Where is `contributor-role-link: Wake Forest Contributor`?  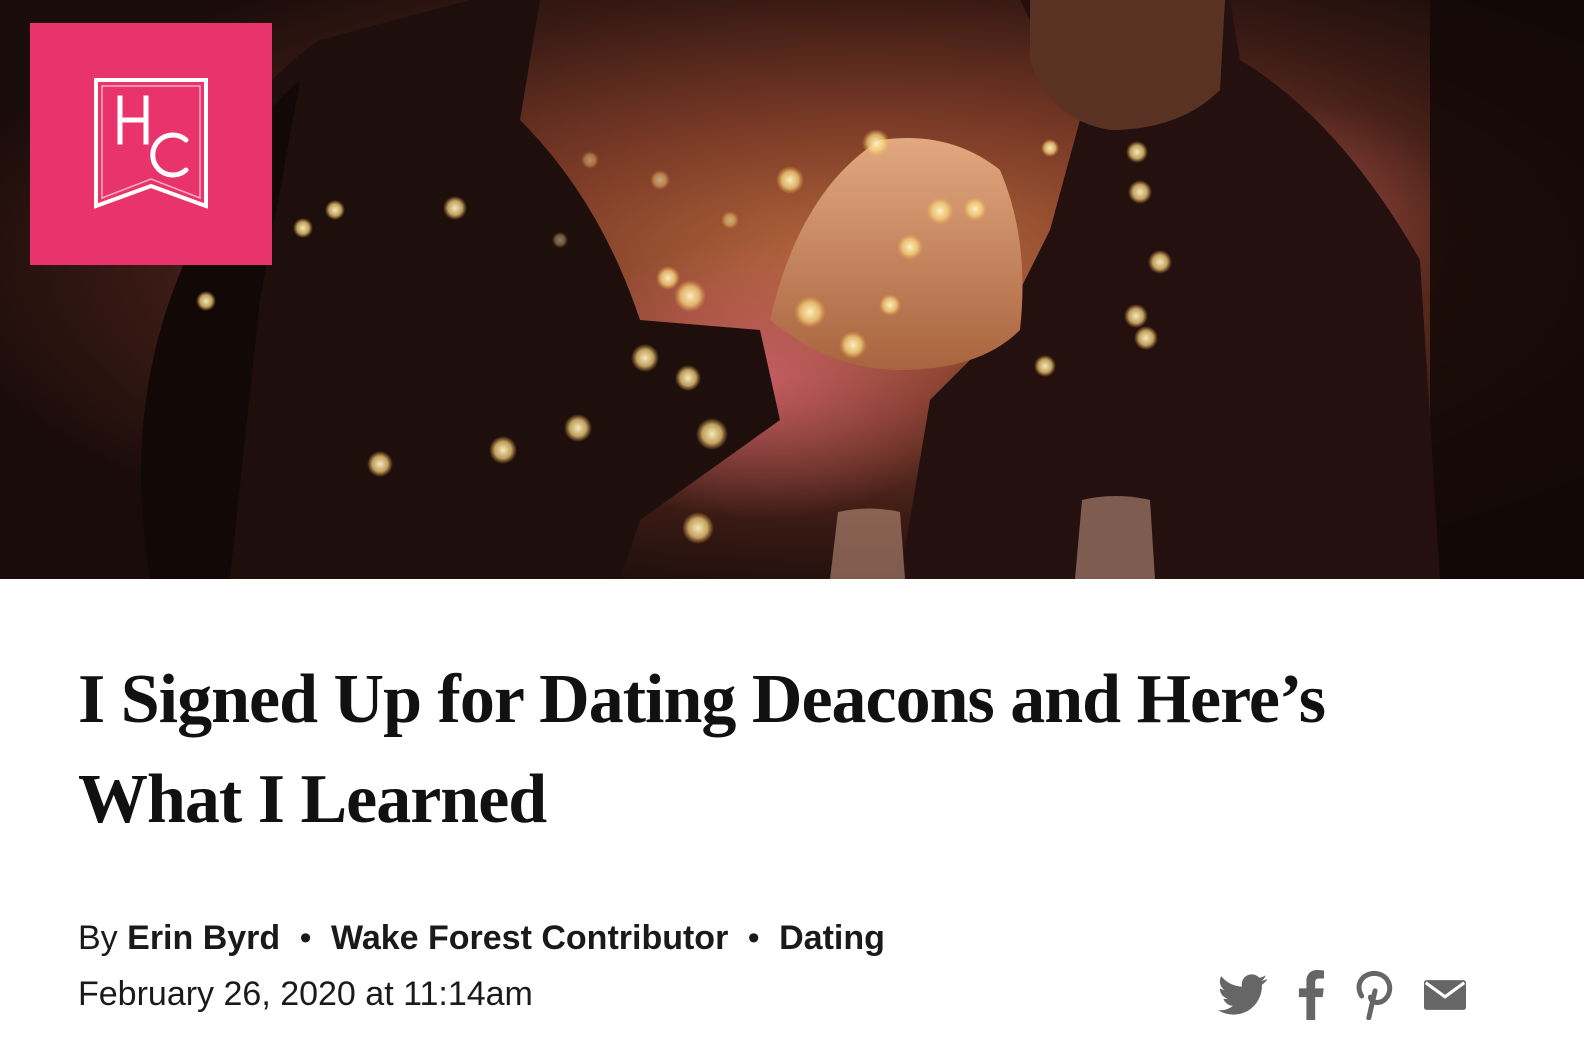
contributor-role-link: Wake Forest Contributor is located at coordinates (529, 938).